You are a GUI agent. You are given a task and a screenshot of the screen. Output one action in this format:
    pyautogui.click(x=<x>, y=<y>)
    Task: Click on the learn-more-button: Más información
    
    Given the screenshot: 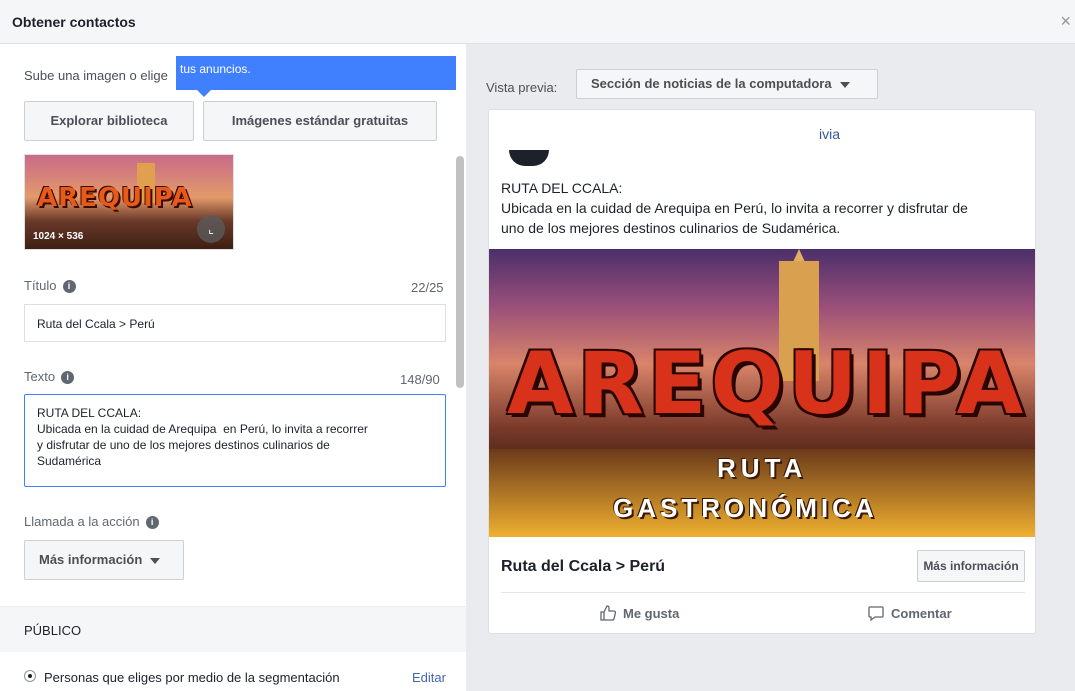 What is the action you would take?
    pyautogui.click(x=971, y=566)
    